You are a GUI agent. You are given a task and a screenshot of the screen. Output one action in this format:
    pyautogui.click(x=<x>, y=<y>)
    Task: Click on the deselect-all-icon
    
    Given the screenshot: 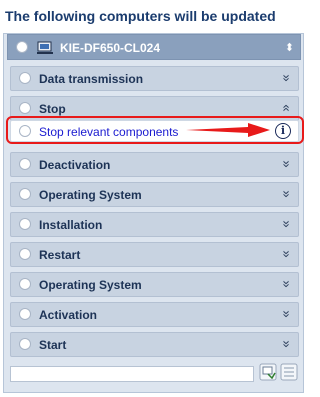 What is the action you would take?
    pyautogui.click(x=289, y=372)
    